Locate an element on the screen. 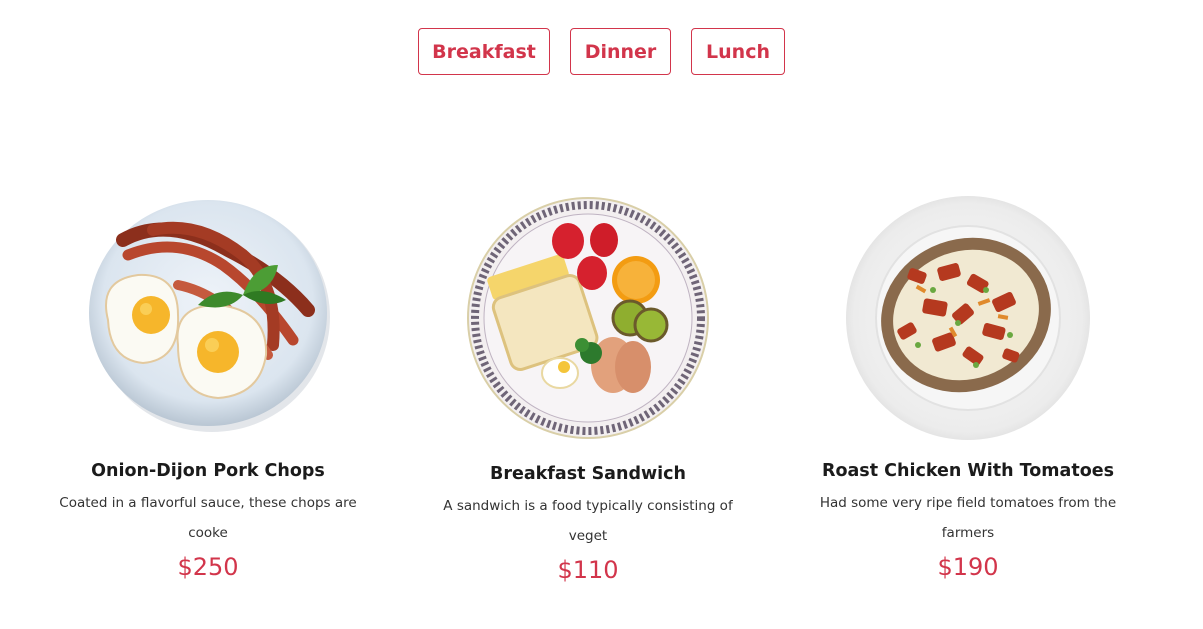  dish-price: $110 is located at coordinates (588, 570).